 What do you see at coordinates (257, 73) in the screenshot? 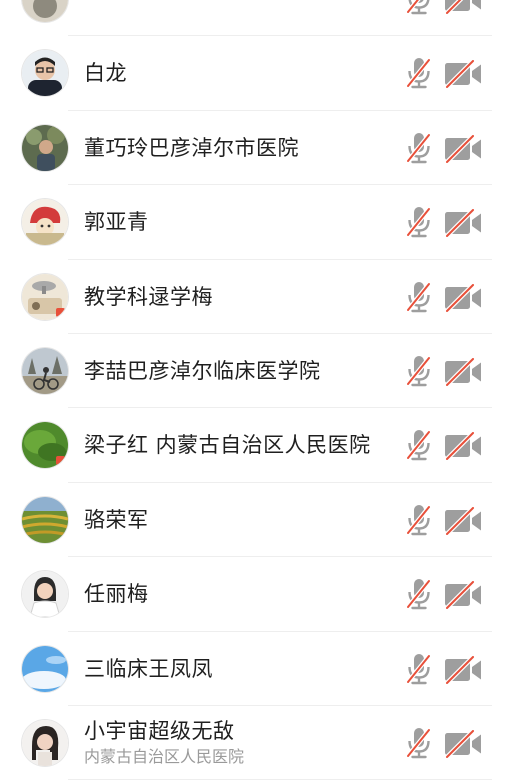
I see `participant-row: 白龙` at bounding box center [257, 73].